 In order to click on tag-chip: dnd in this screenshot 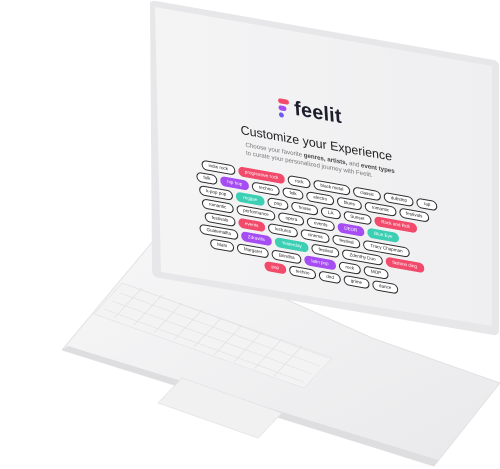, I will do `click(330, 277)`.